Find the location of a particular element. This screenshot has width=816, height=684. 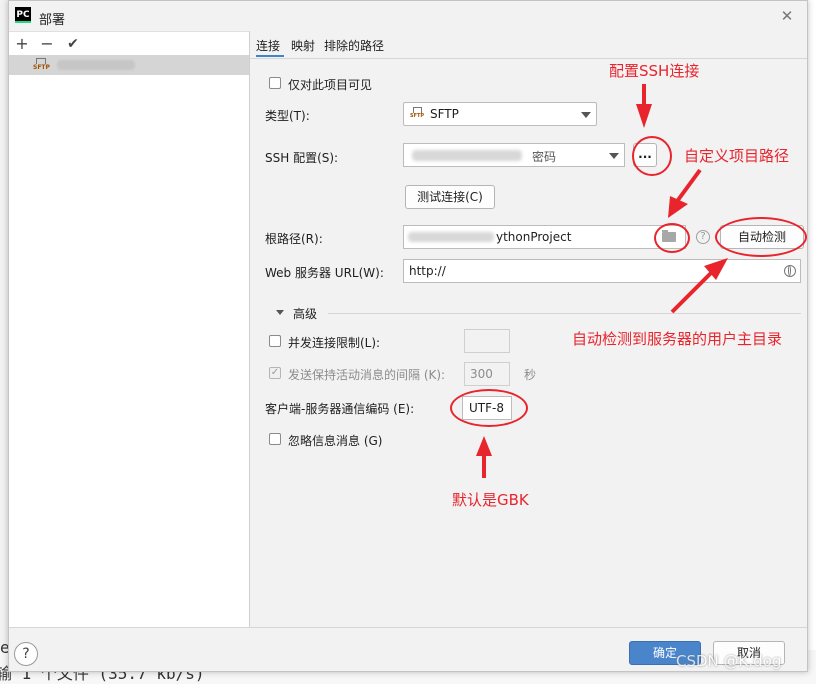

annotation-default-gbk: 默认是GBK is located at coordinates (490, 500).